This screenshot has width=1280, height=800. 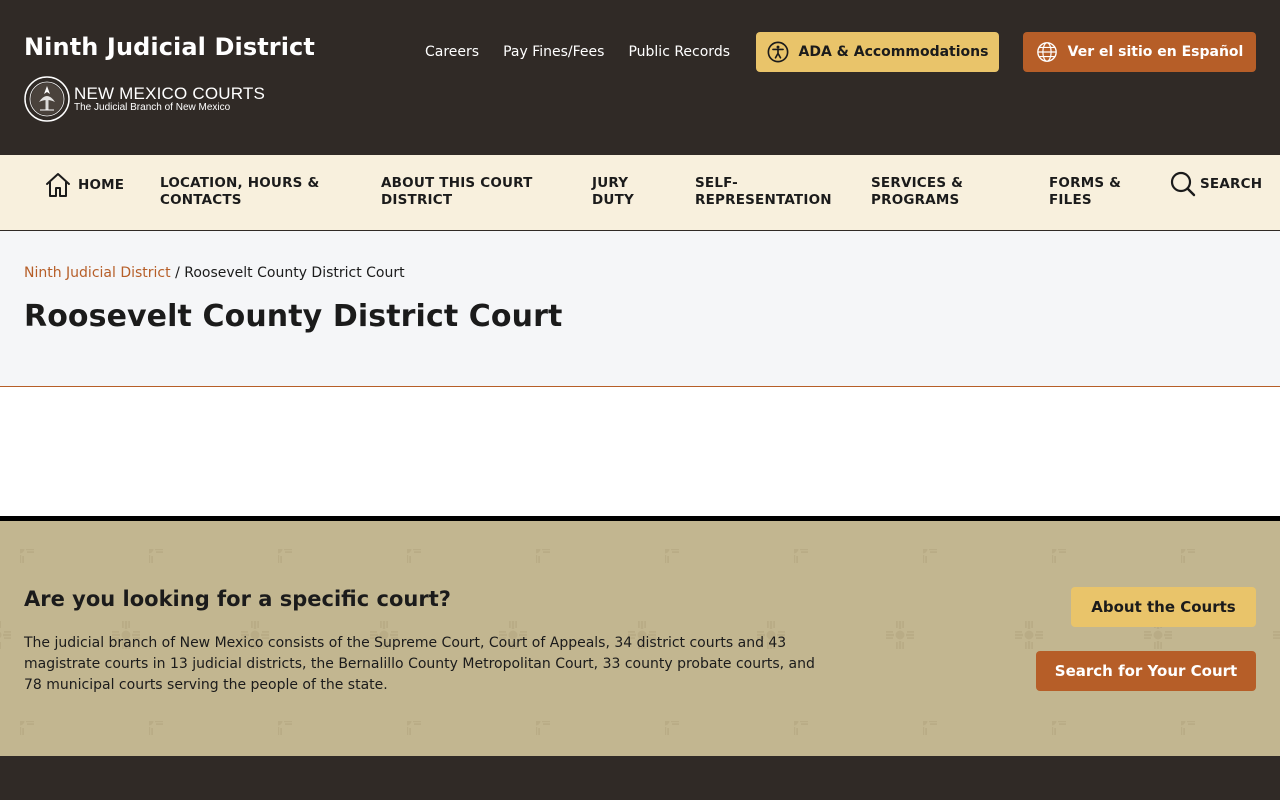 What do you see at coordinates (716, 183) in the screenshot?
I see `nav-self-line1: SELF-` at bounding box center [716, 183].